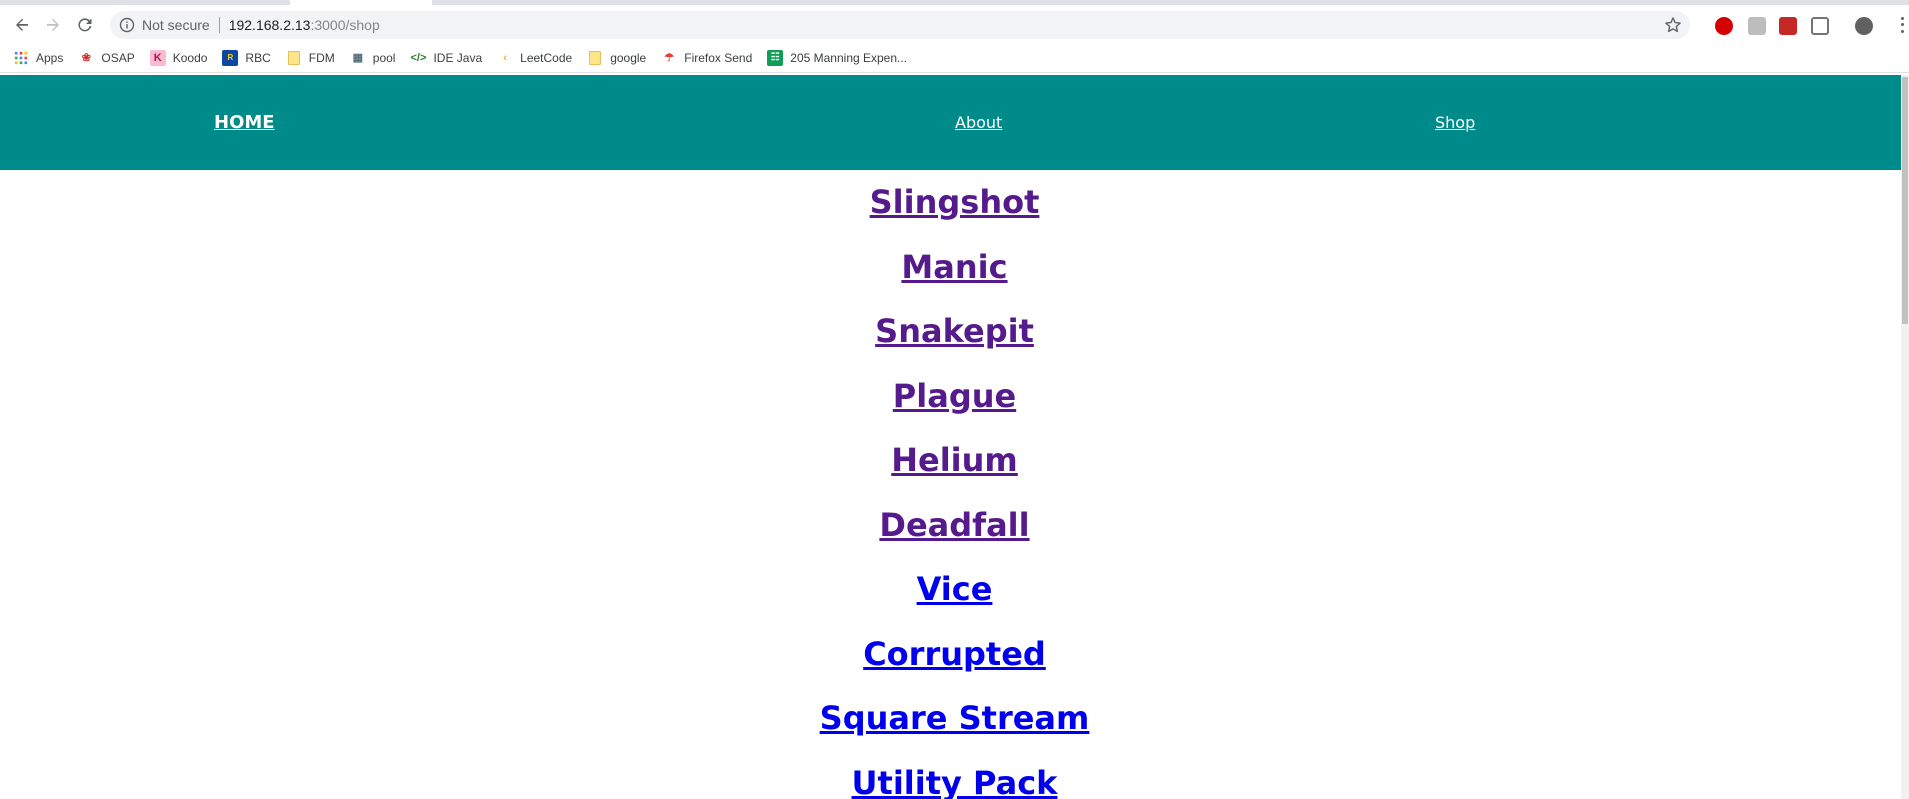 The image size is (1909, 799). Describe the element at coordinates (954, 654) in the screenshot. I see `product-link-corrupted: Corrupted` at that location.